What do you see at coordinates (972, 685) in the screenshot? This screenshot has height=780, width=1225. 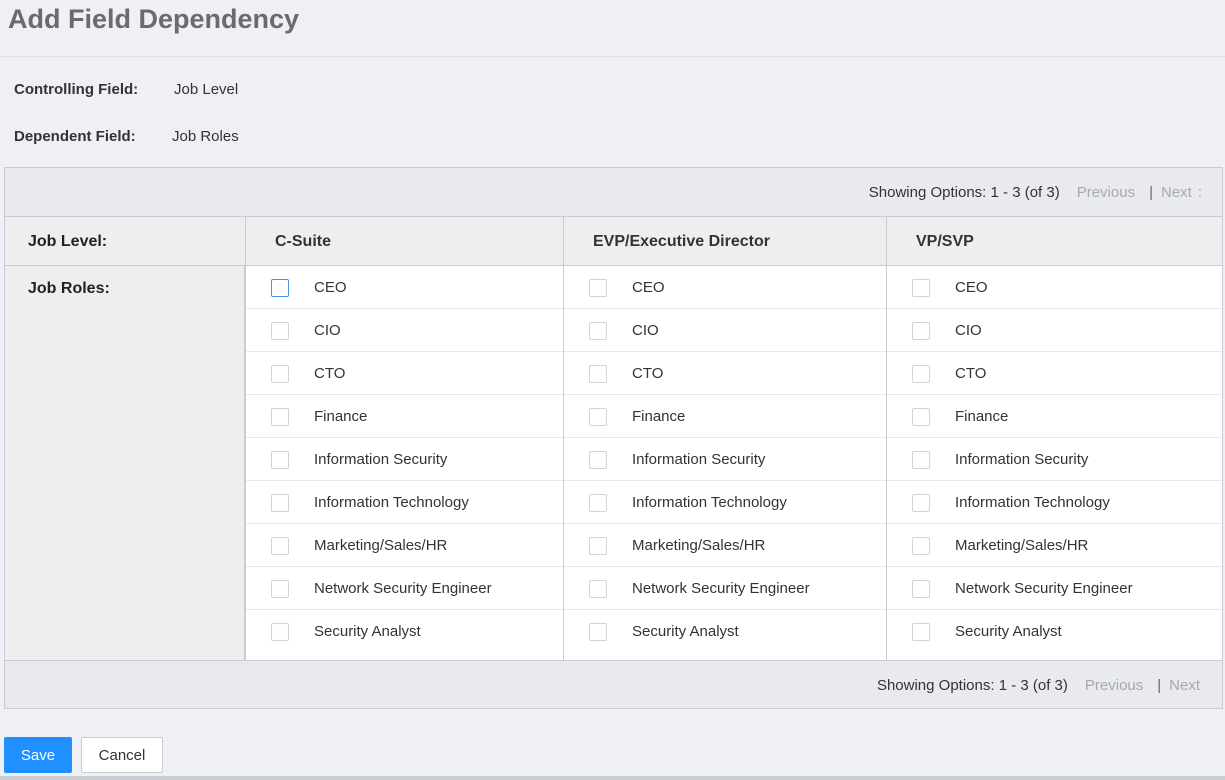 I see `pager-bottom-status: Showing Options: 1 - 3 (of 3)` at bounding box center [972, 685].